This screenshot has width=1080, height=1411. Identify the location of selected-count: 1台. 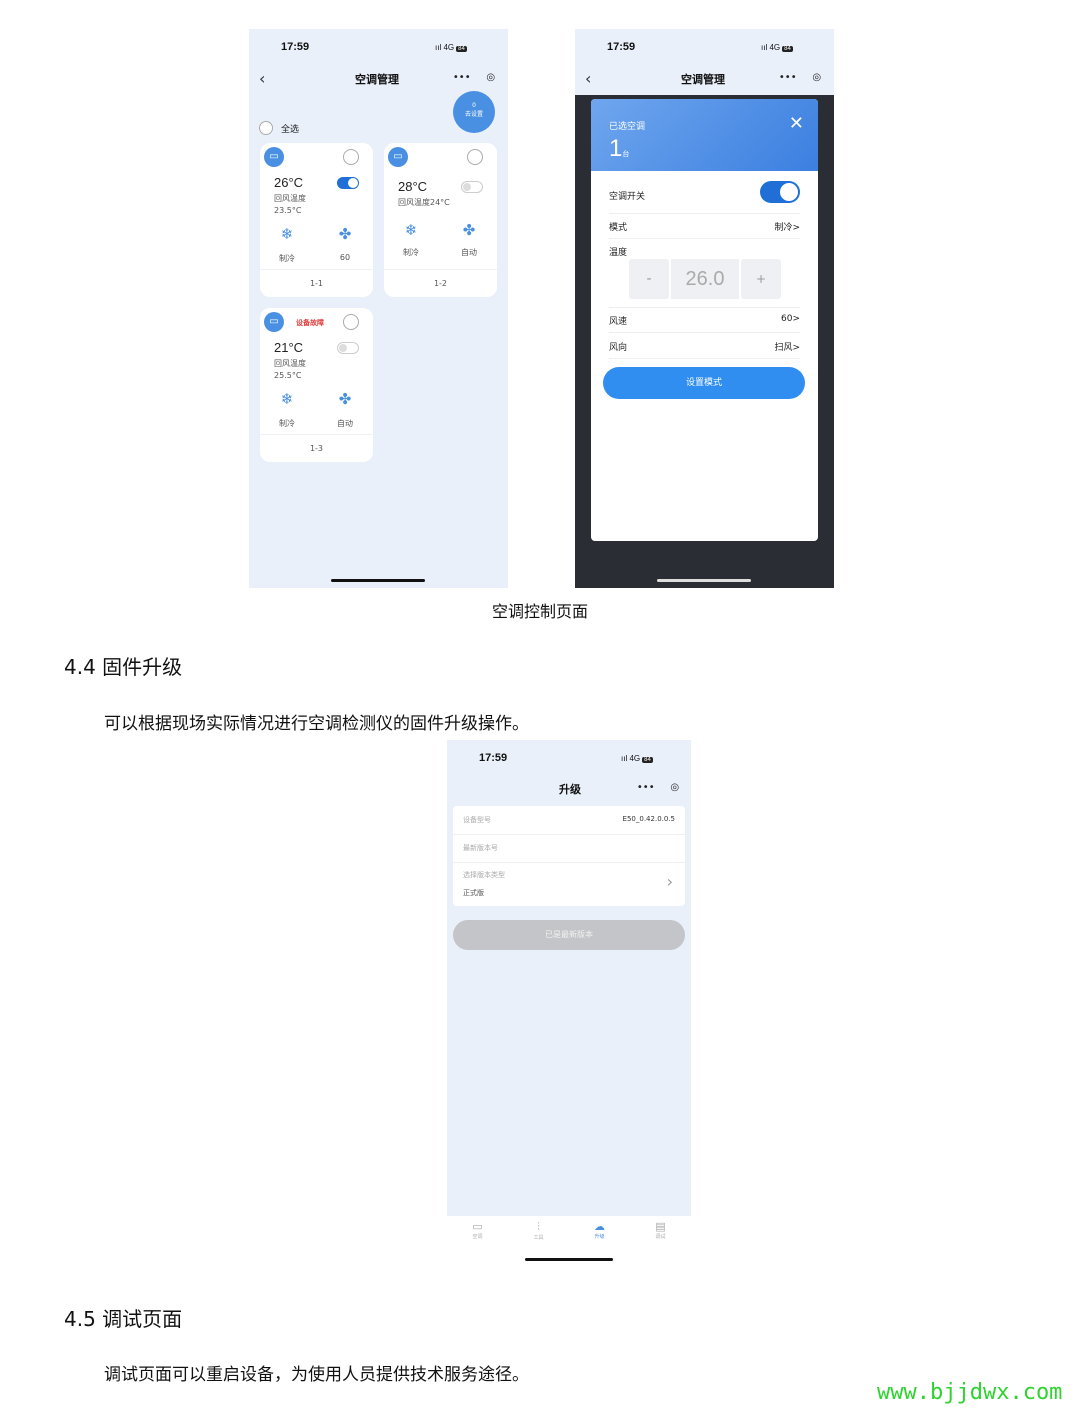
(619, 148).